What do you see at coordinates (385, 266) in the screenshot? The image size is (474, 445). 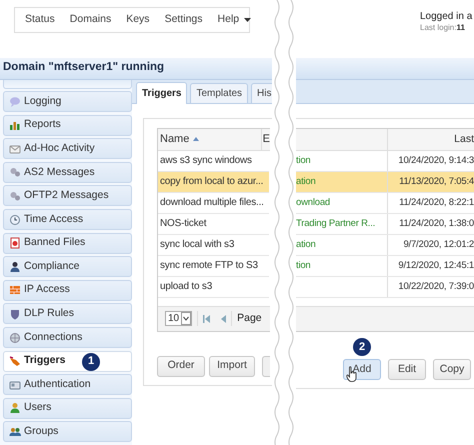 I see `table-row: tion 9/12/2020, 12:45:1` at bounding box center [385, 266].